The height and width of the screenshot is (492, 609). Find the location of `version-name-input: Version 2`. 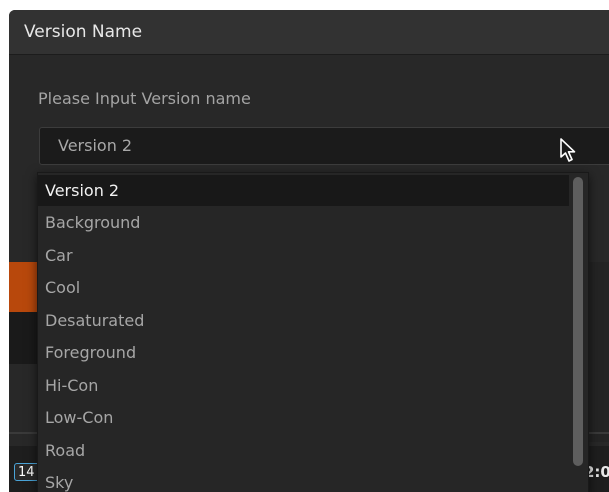

version-name-input: Version 2 is located at coordinates (95, 145).